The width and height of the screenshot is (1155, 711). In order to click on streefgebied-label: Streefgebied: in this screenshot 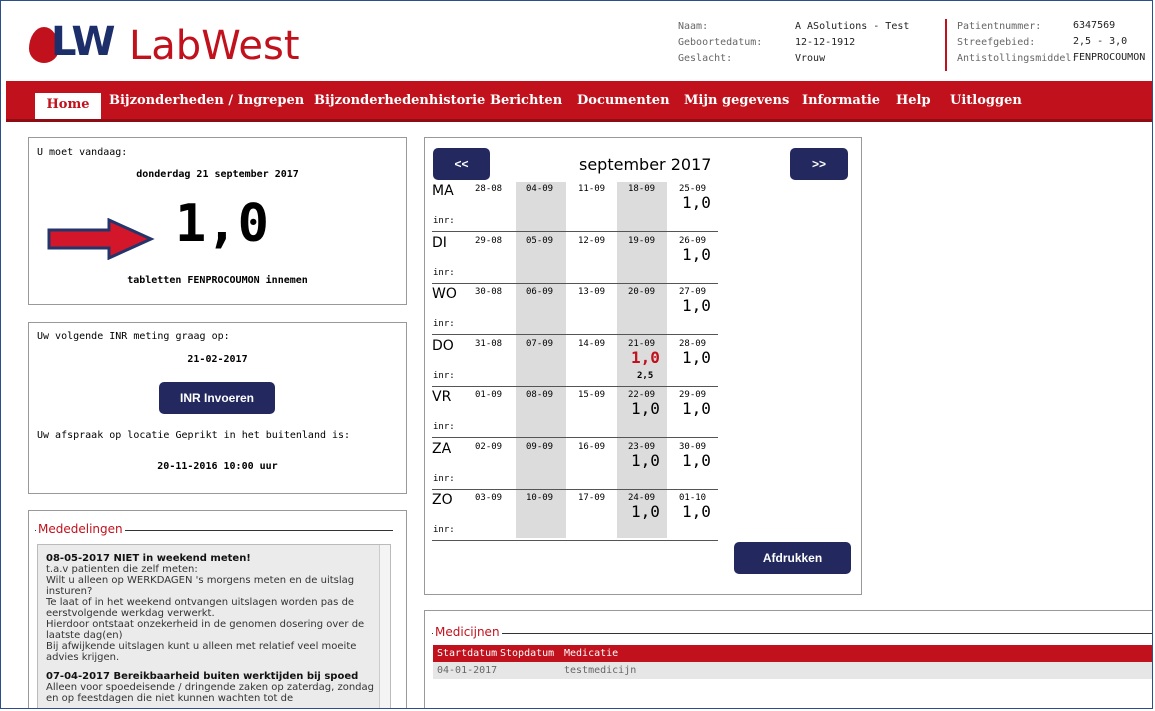, I will do `click(996, 42)`.